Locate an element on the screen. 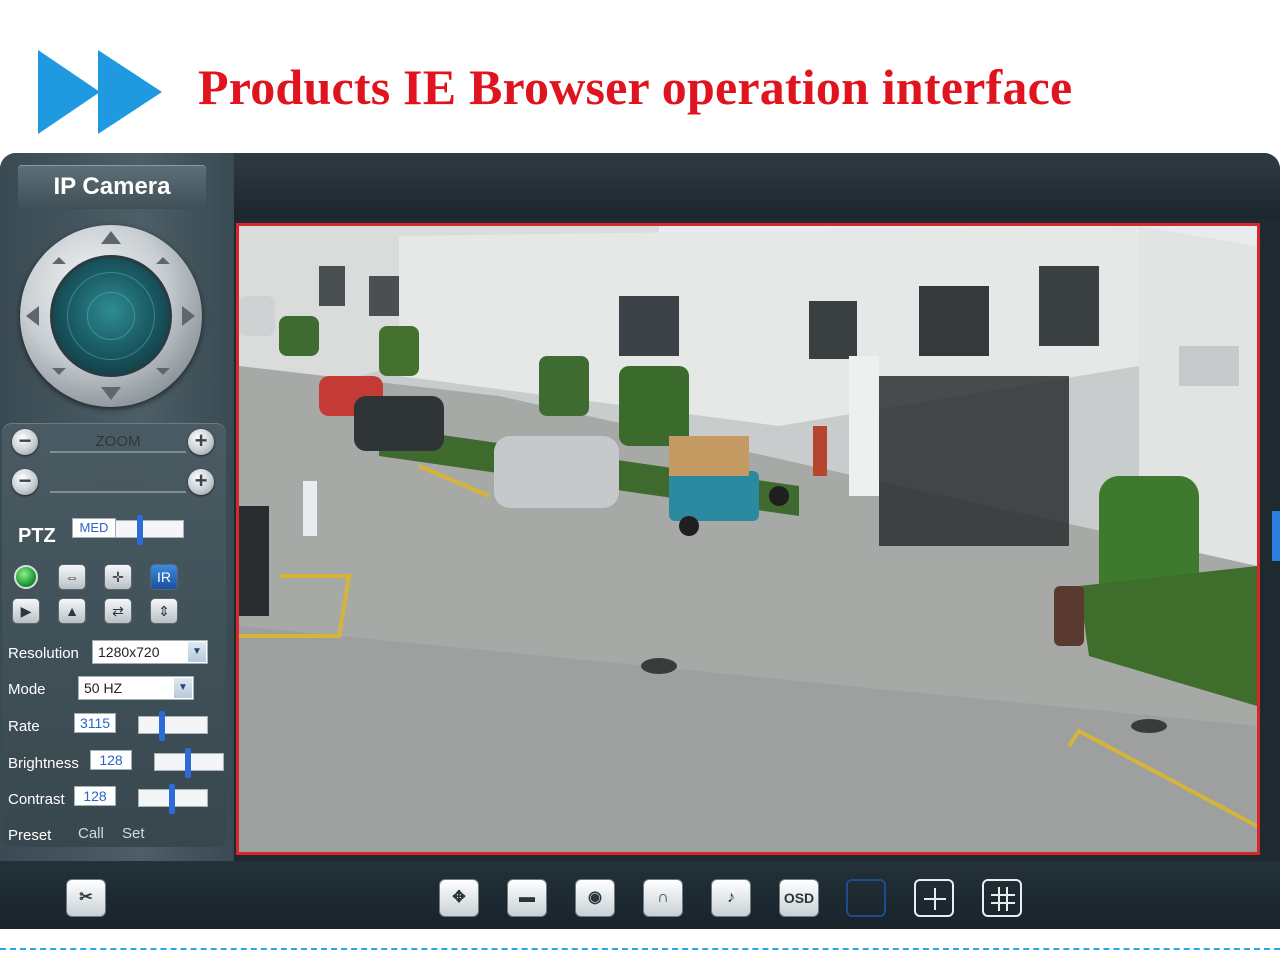 The width and height of the screenshot is (1280, 960). pan-up-left-arrow-icon is located at coordinates (59, 264).